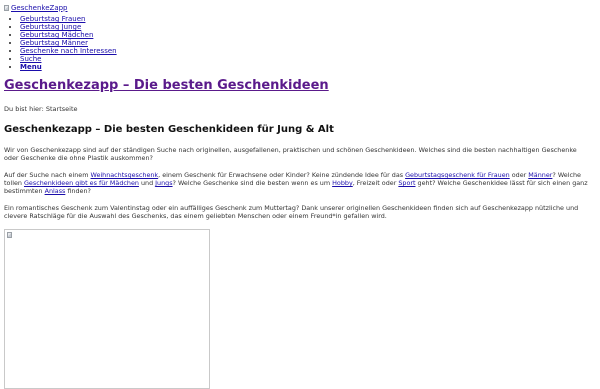  What do you see at coordinates (306, 67) in the screenshot?
I see `nav-item-menu: Menu` at bounding box center [306, 67].